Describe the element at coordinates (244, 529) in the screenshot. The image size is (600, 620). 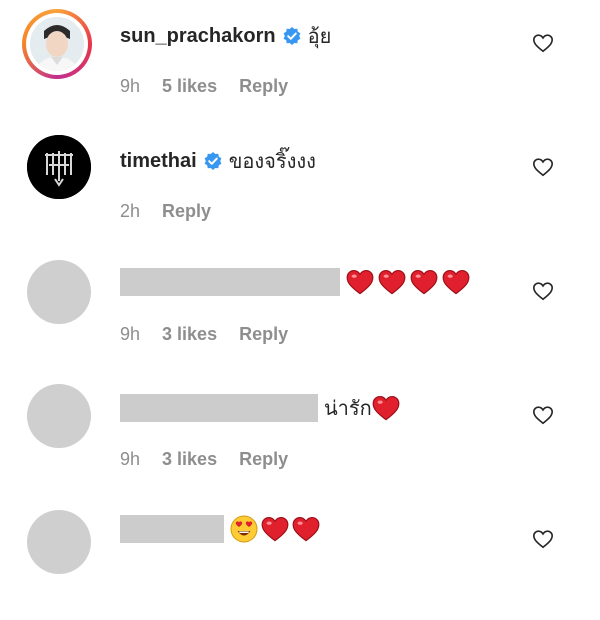
I see `heart-eyes-emoji` at that location.